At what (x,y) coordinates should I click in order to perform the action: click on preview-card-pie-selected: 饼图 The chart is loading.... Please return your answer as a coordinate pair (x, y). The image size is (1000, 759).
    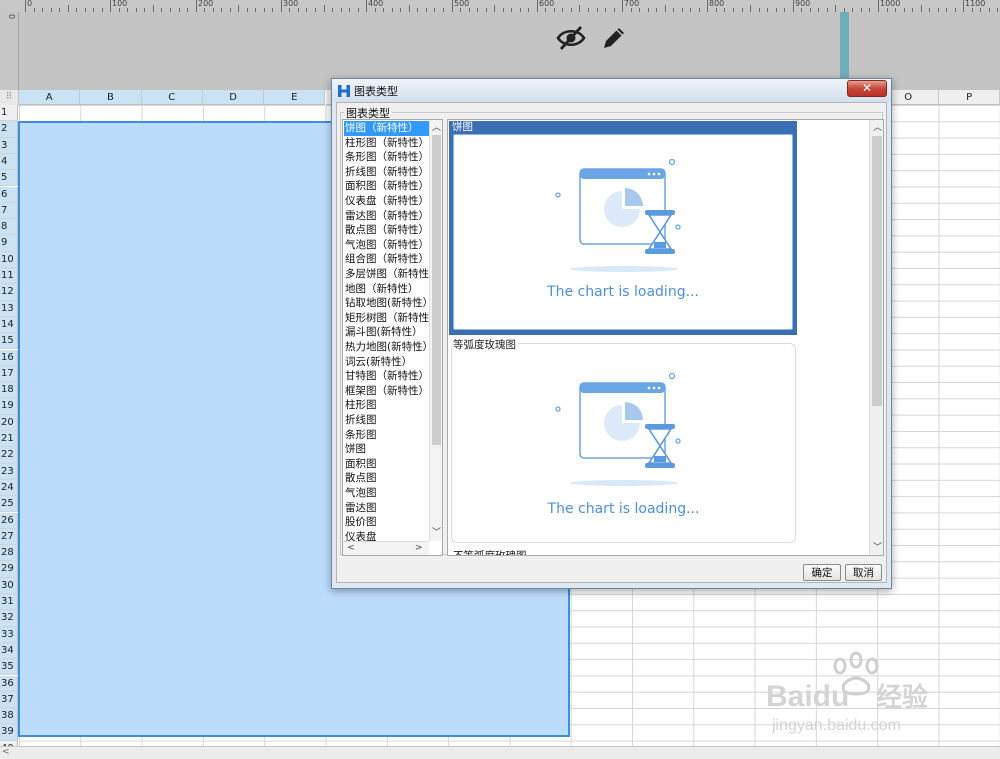
    Looking at the image, I should click on (623, 228).